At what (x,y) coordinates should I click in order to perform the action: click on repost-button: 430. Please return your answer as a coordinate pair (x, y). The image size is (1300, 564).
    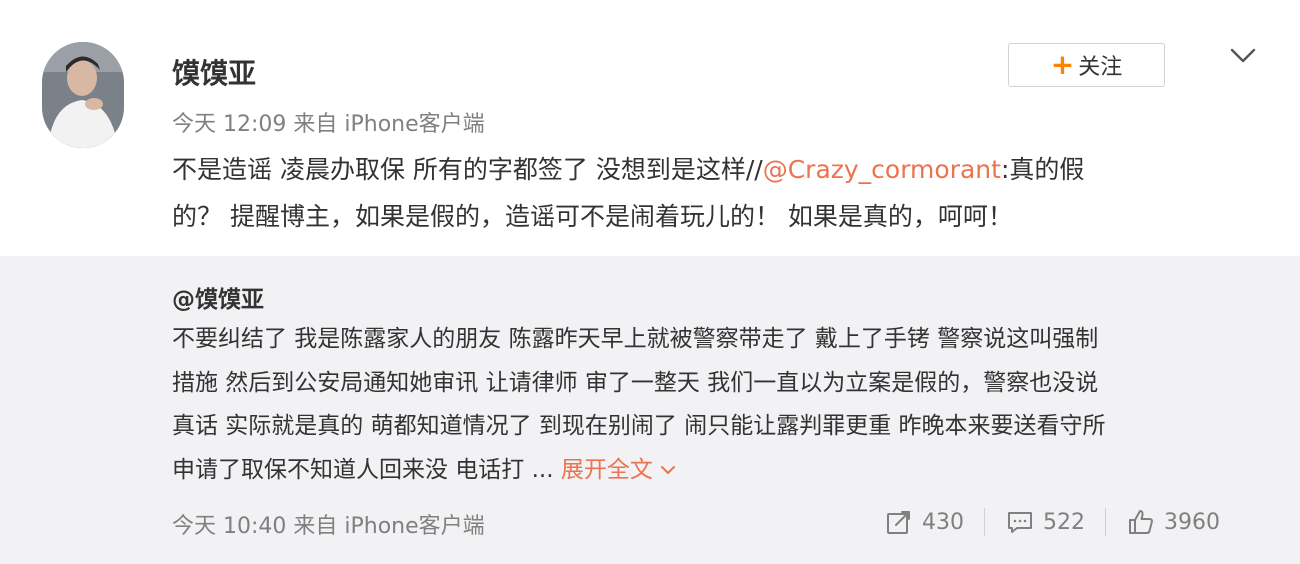
    Looking at the image, I should click on (924, 522).